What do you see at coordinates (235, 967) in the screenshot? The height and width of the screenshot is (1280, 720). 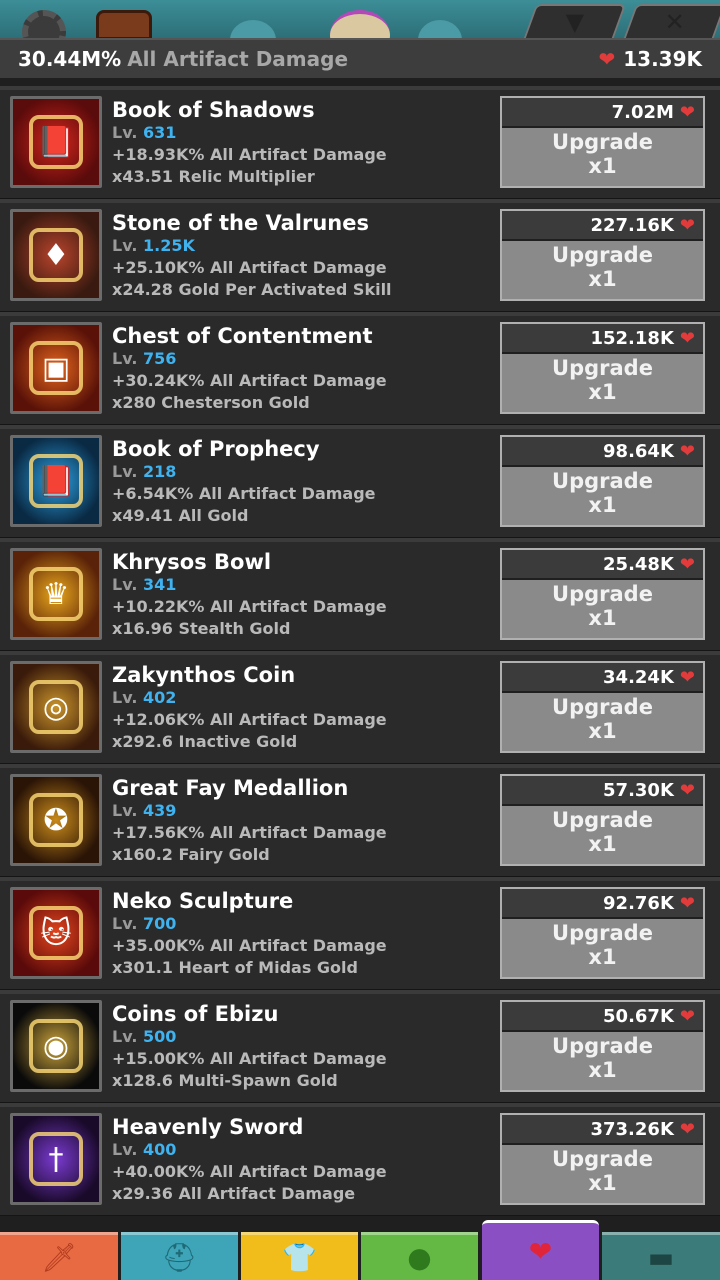 I see `artifact-effect: x301.1 Heart of Midas Gold` at bounding box center [235, 967].